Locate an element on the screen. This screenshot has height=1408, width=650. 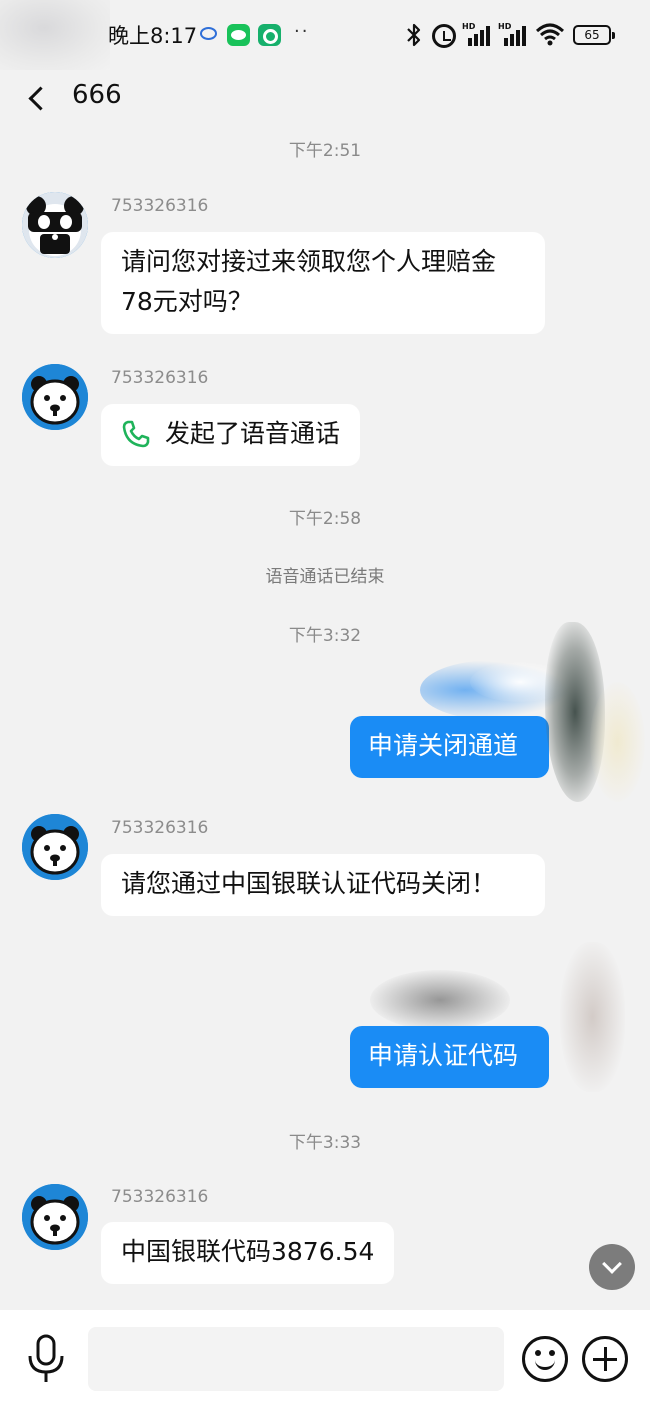
more-notifications-icon: ·· is located at coordinates (302, 31).